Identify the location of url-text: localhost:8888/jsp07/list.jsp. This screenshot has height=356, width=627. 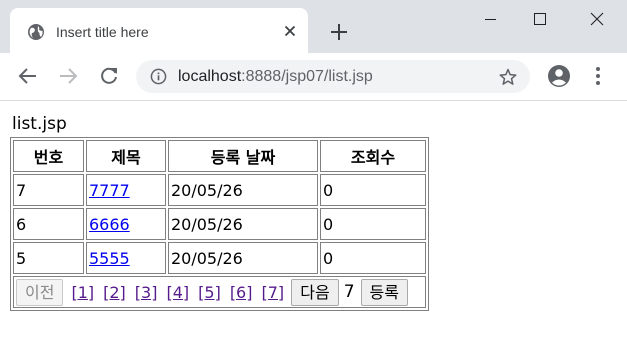
(275, 76).